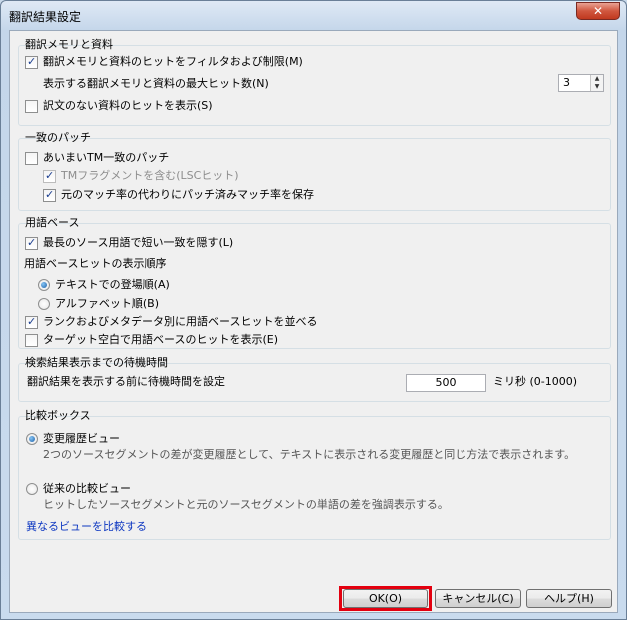 This screenshot has width=627, height=620. What do you see at coordinates (58, 415) in the screenshot?
I see `compare-title: 比較ボックス` at bounding box center [58, 415].